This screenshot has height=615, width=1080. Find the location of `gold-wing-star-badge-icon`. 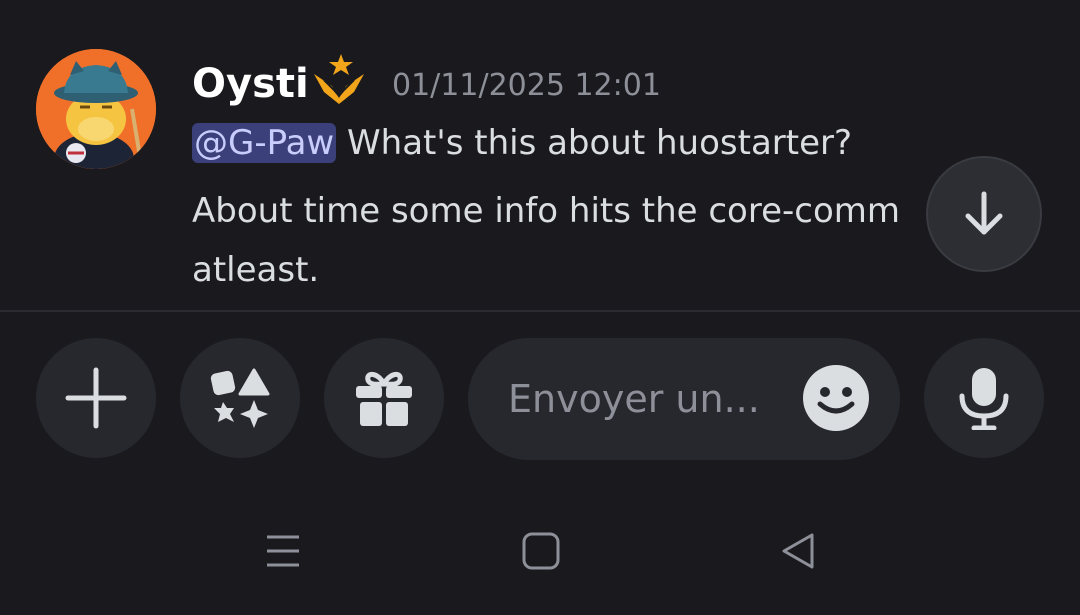

gold-wing-star-badge-icon is located at coordinates (339, 79).